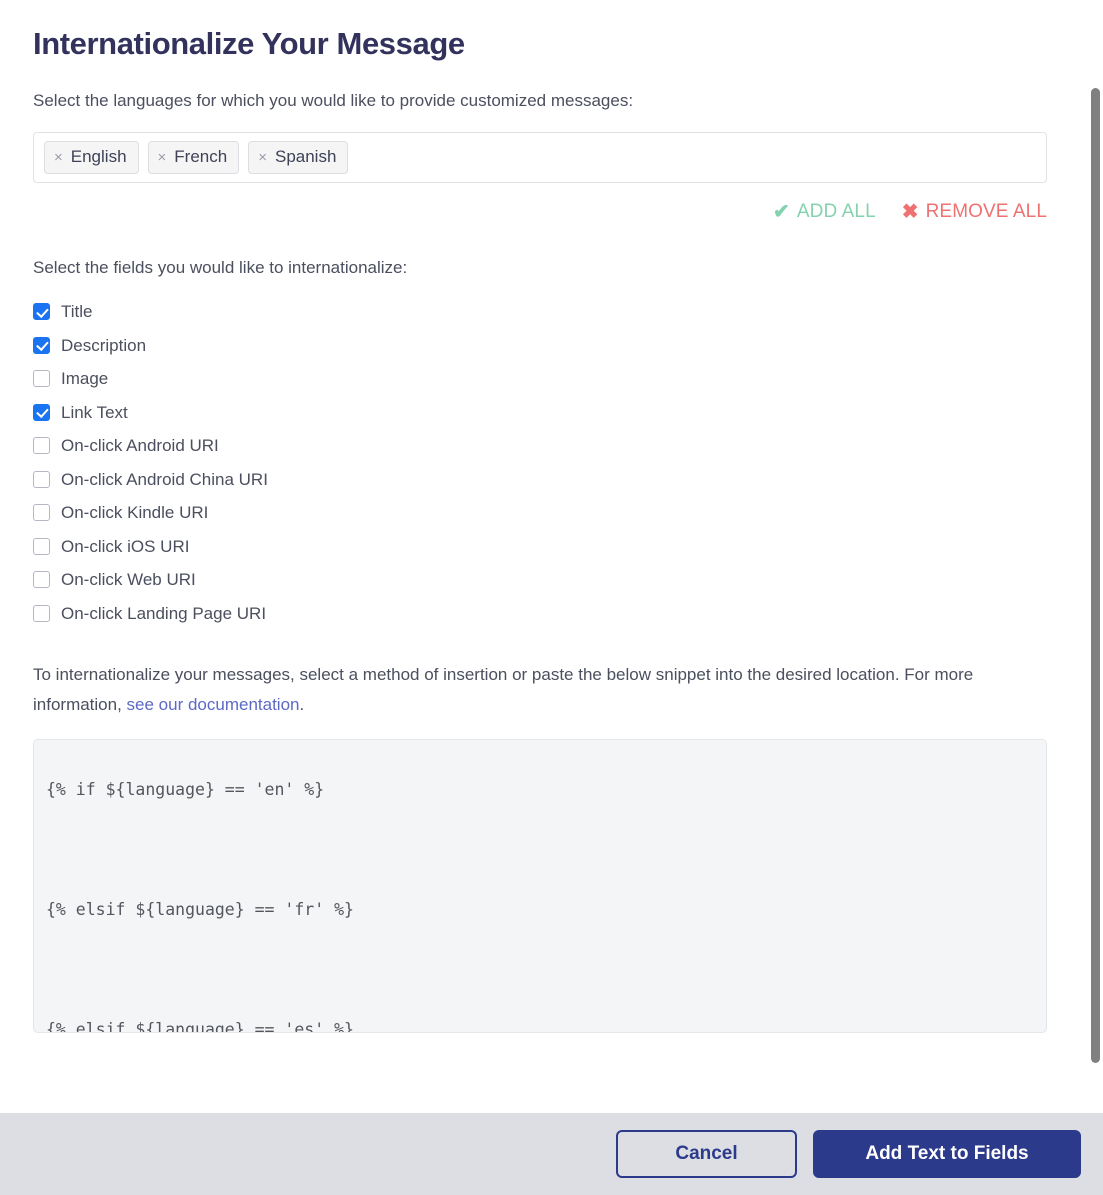  Describe the element at coordinates (104, 345) in the screenshot. I see `field-label: Description` at that location.